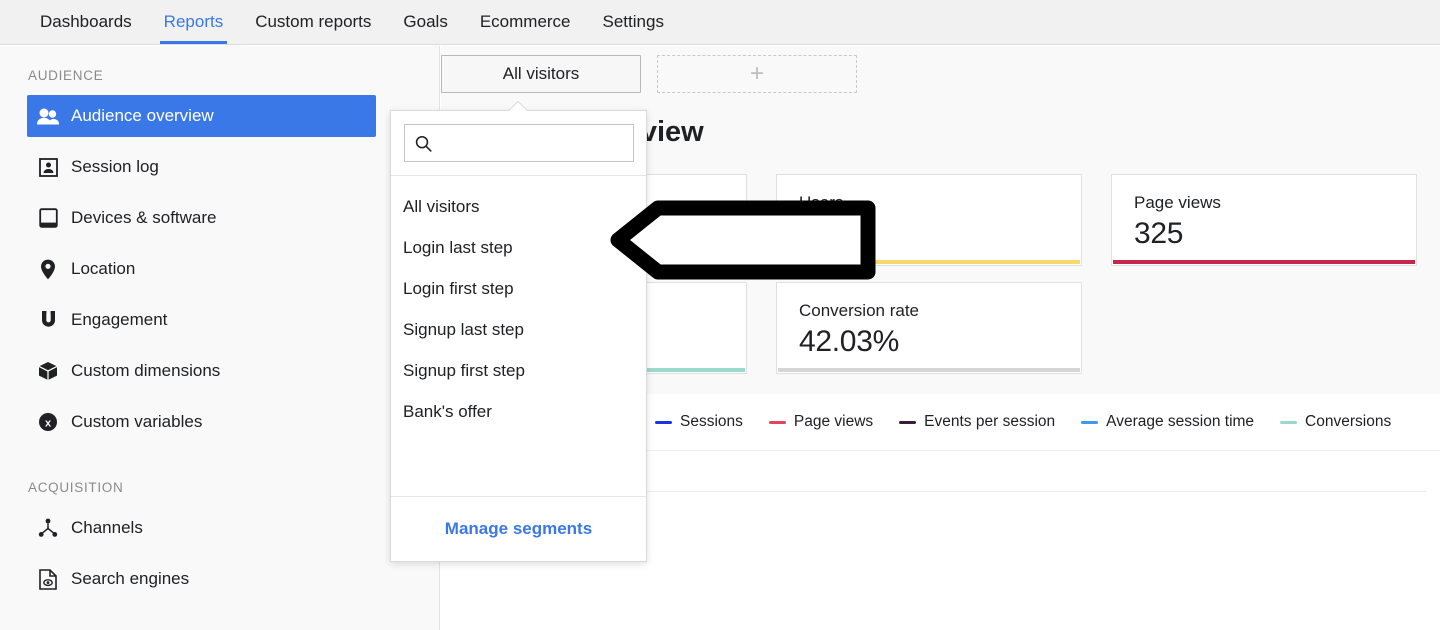 This screenshot has width=1440, height=630. Describe the element at coordinates (48, 218) in the screenshot. I see `tablet-icon` at that location.